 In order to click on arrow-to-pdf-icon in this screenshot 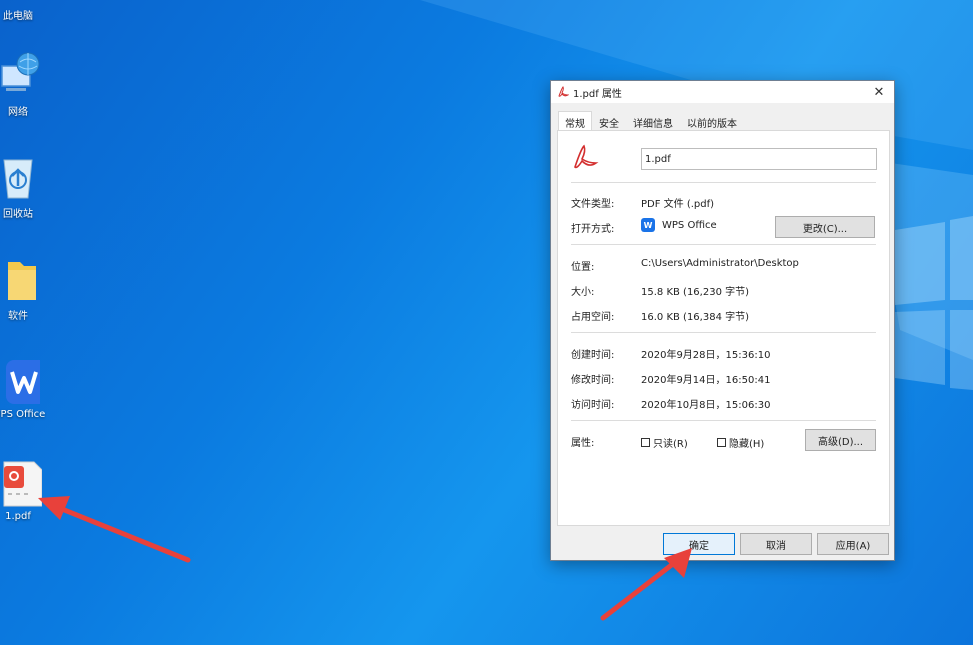, I will do `click(114, 529)`.